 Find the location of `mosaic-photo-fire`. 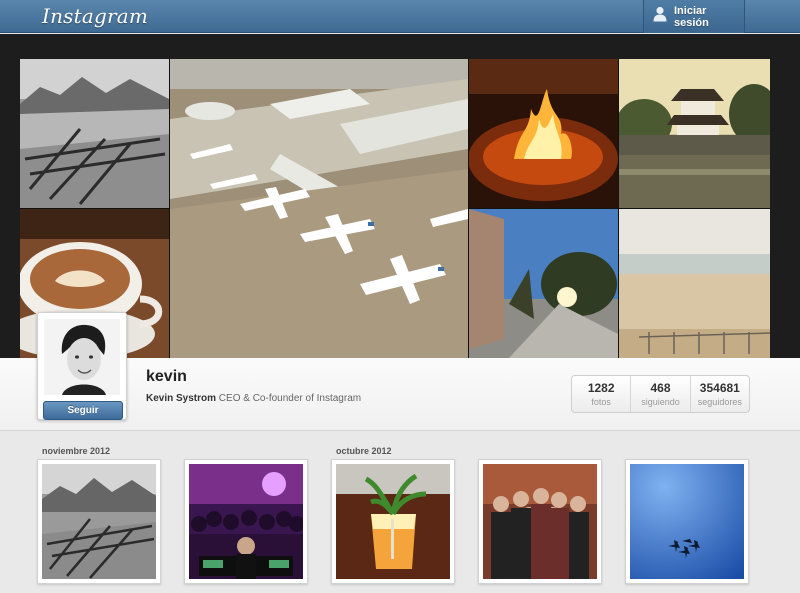

mosaic-photo-fire is located at coordinates (543, 133).